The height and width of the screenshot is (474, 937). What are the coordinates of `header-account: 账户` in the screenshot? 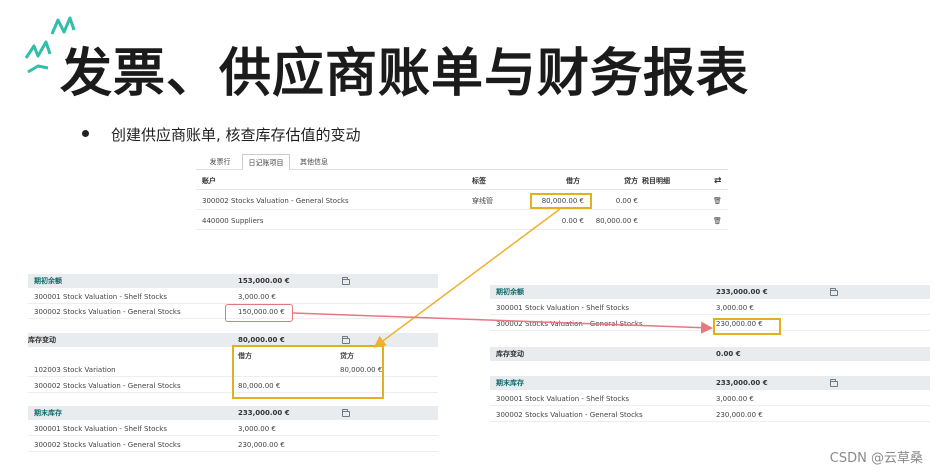 It's located at (209, 181).